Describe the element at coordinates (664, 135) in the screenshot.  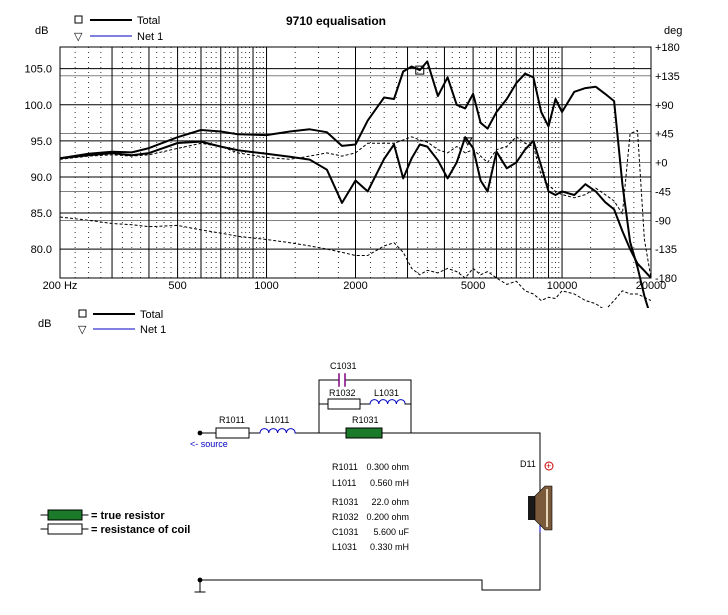
I see `y-tick-label-right: +45` at that location.